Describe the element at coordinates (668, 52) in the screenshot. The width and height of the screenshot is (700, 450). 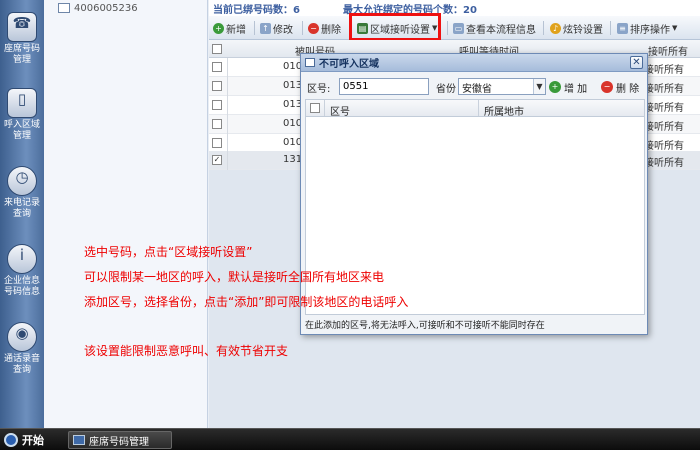
I see `col-answer: 接听所有` at that location.